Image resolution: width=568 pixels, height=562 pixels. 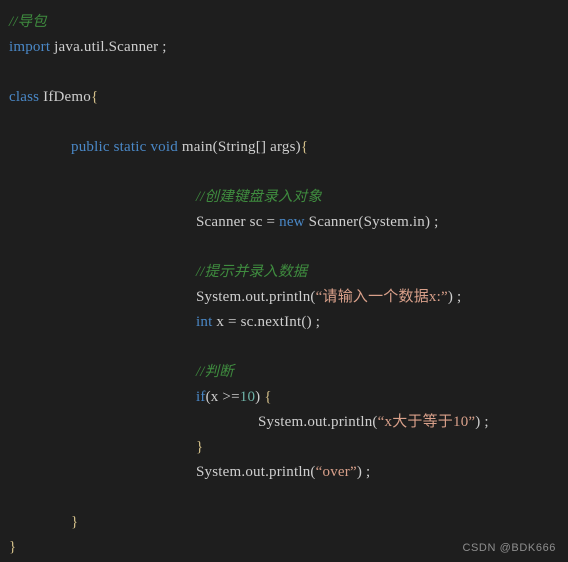 I want to click on code-token-str: “over”, so click(x=336, y=472).